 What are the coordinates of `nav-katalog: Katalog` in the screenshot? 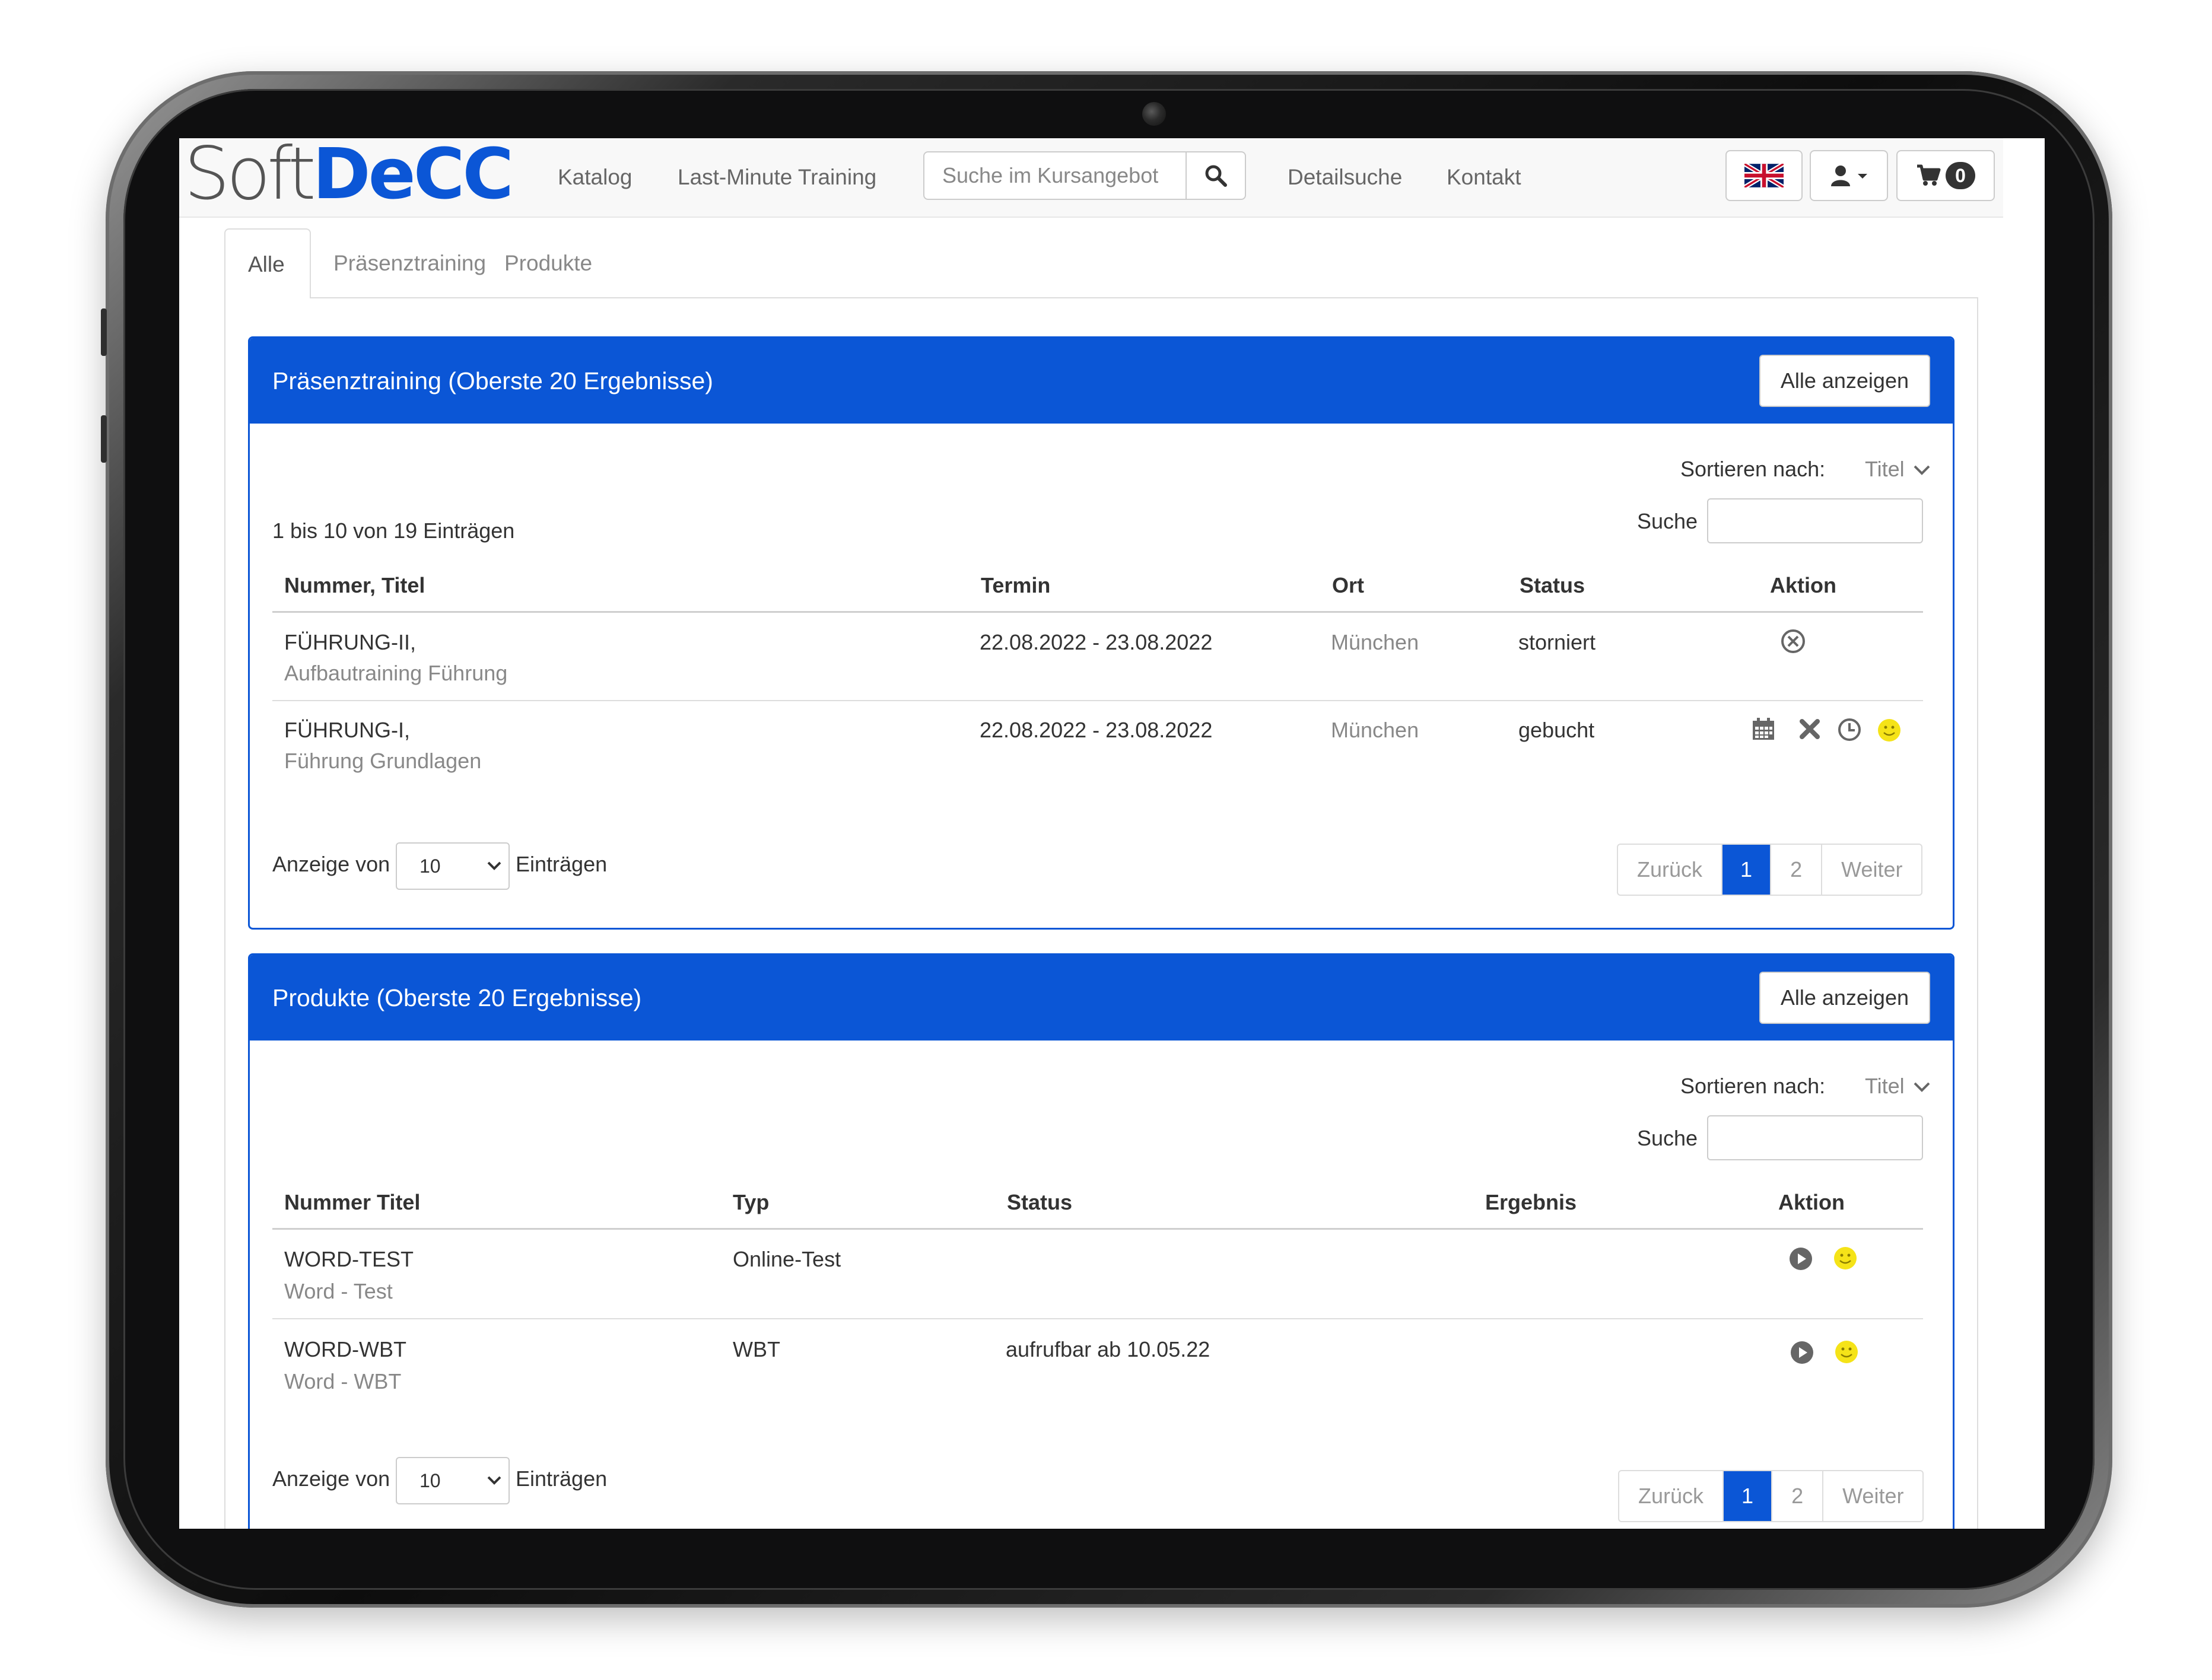 It's located at (595, 177).